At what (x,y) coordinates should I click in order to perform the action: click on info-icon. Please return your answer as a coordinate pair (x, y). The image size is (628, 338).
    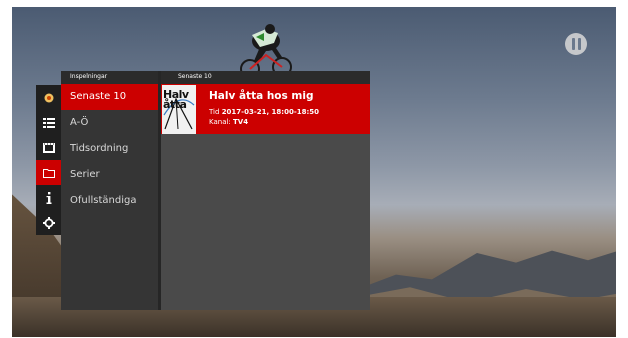
    Looking at the image, I should click on (48, 197).